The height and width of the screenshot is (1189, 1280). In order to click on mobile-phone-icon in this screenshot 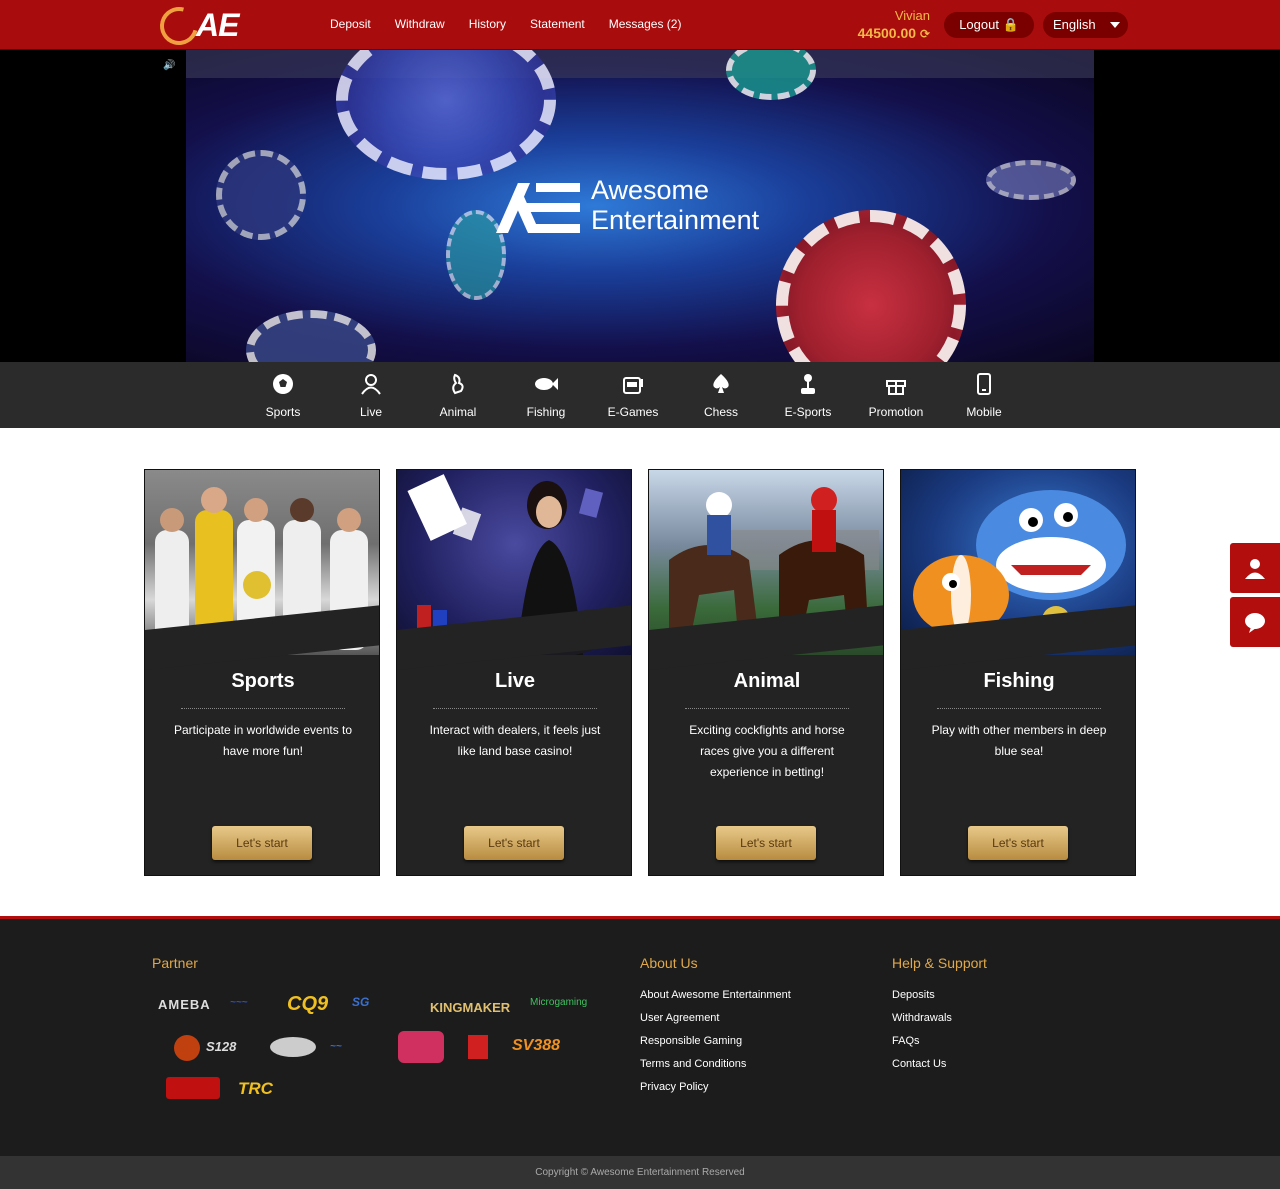, I will do `click(984, 384)`.